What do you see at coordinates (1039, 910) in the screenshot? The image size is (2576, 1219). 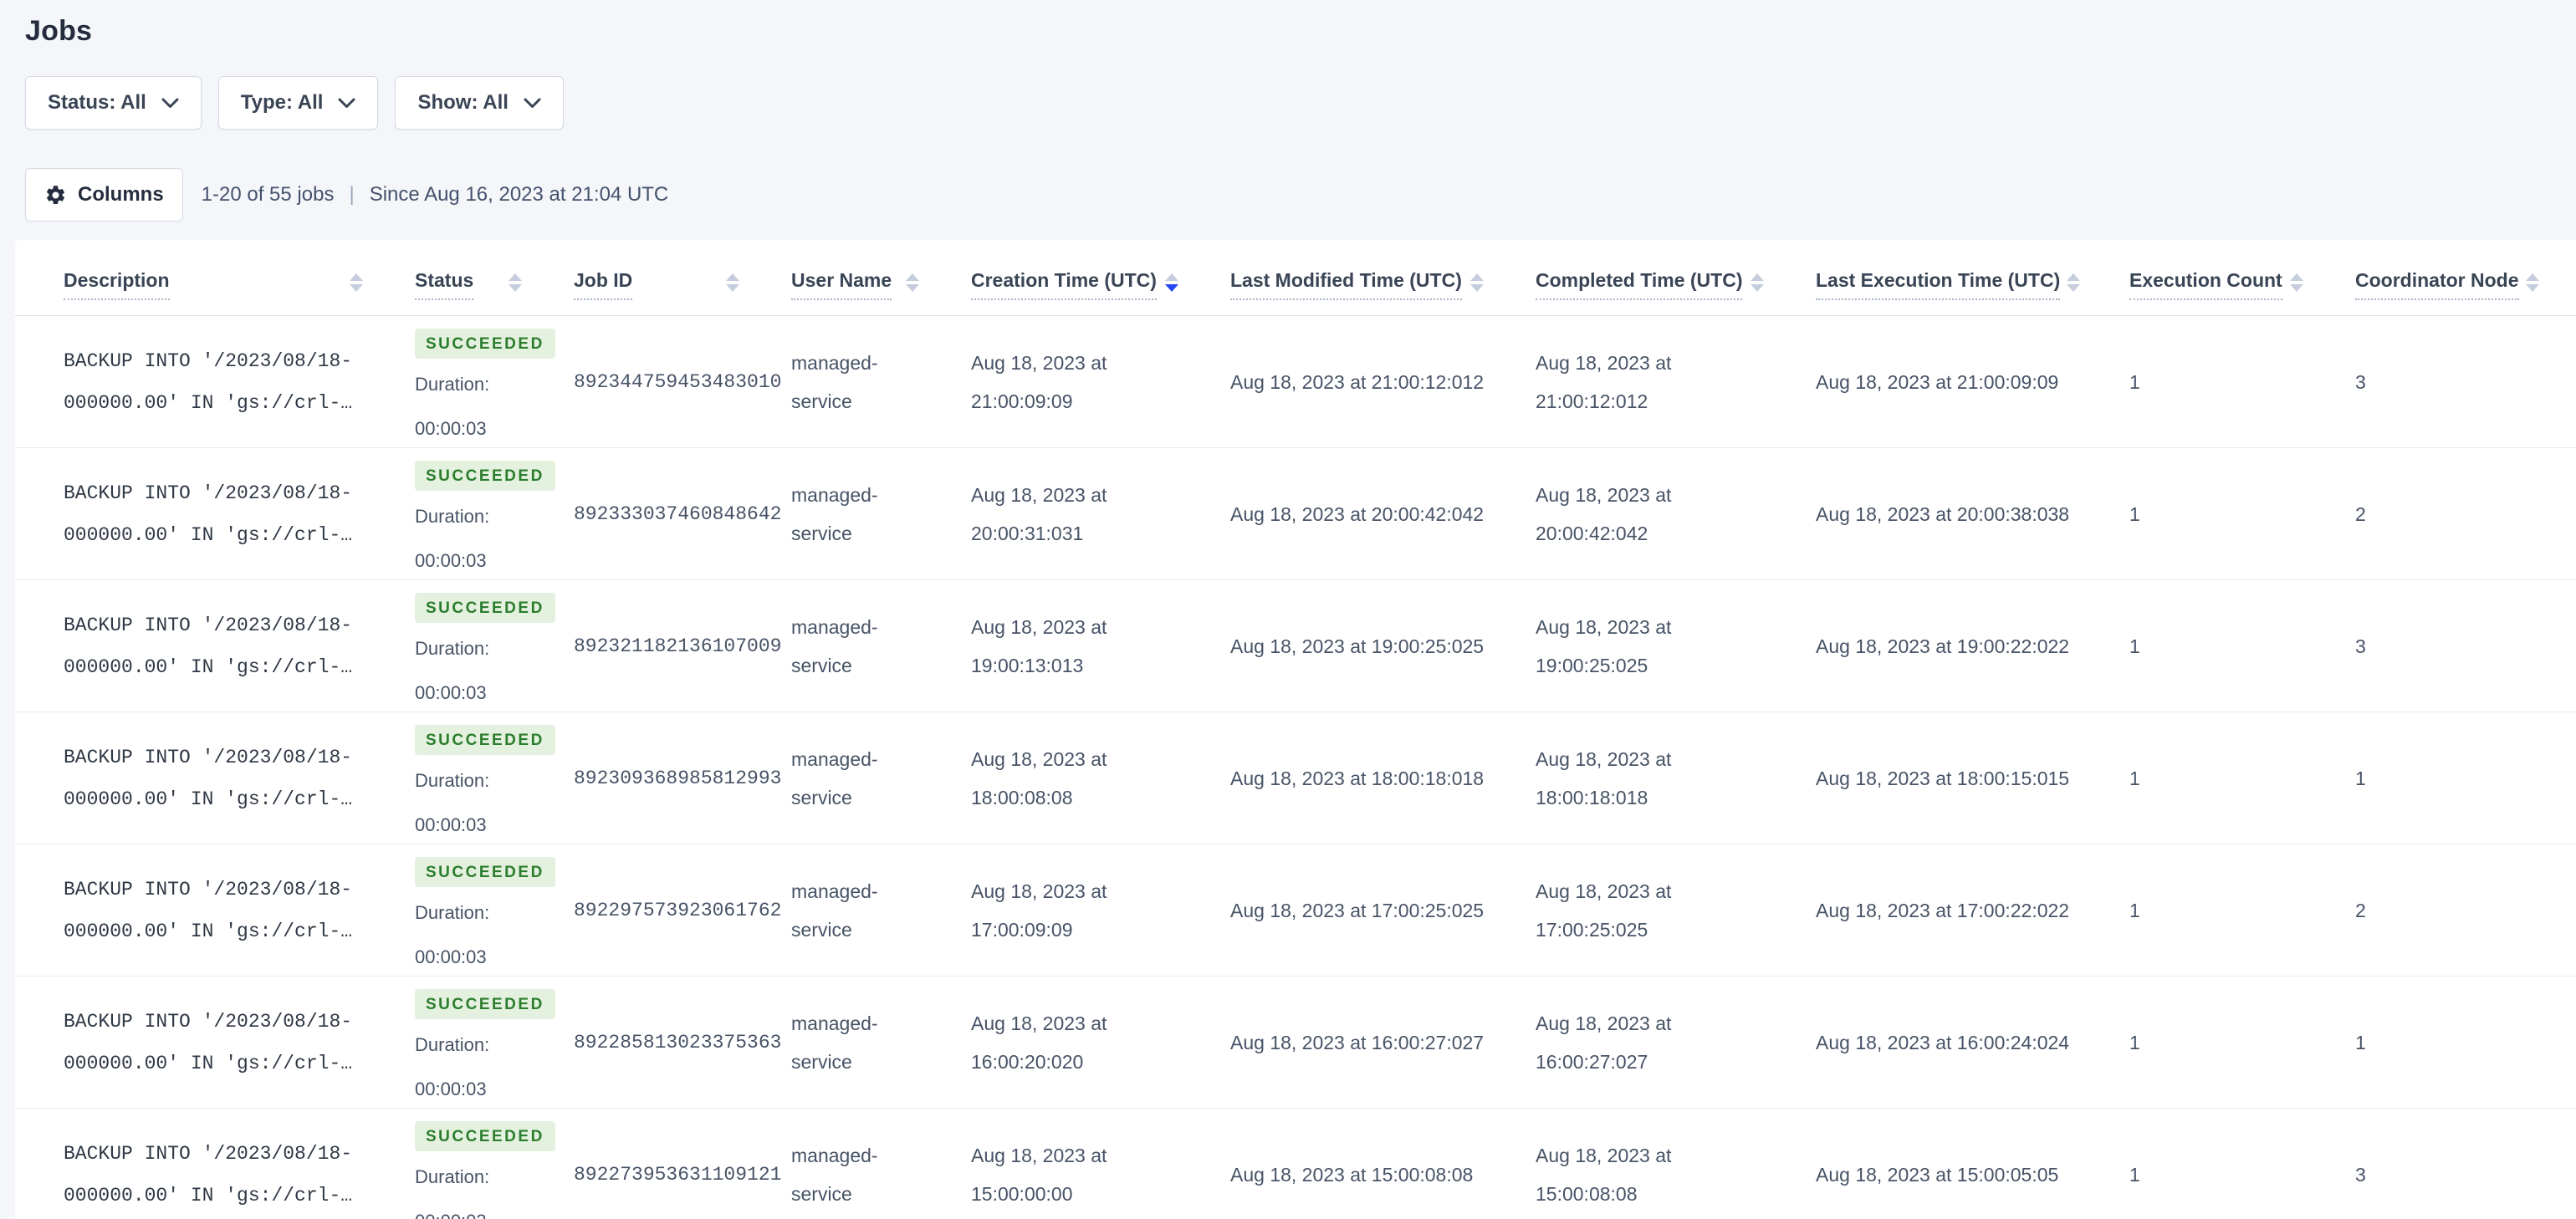 I see `cell-creation-time: Aug 18, 2023 at 17:00:09:09` at bounding box center [1039, 910].